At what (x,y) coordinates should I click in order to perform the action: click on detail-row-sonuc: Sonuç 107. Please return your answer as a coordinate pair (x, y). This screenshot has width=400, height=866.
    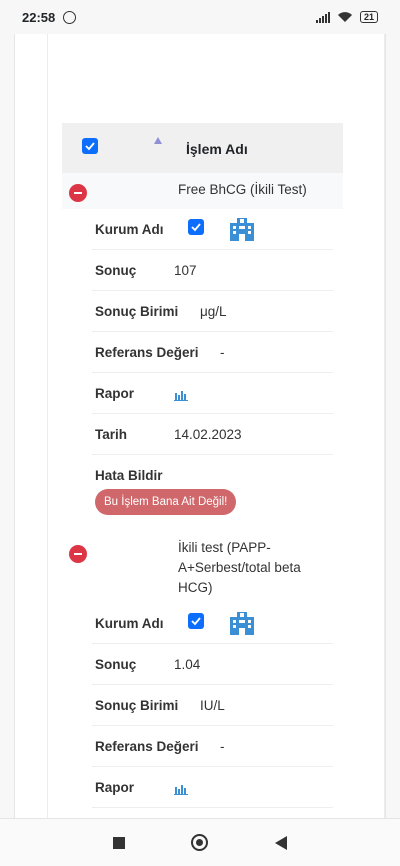
    Looking at the image, I should click on (212, 270).